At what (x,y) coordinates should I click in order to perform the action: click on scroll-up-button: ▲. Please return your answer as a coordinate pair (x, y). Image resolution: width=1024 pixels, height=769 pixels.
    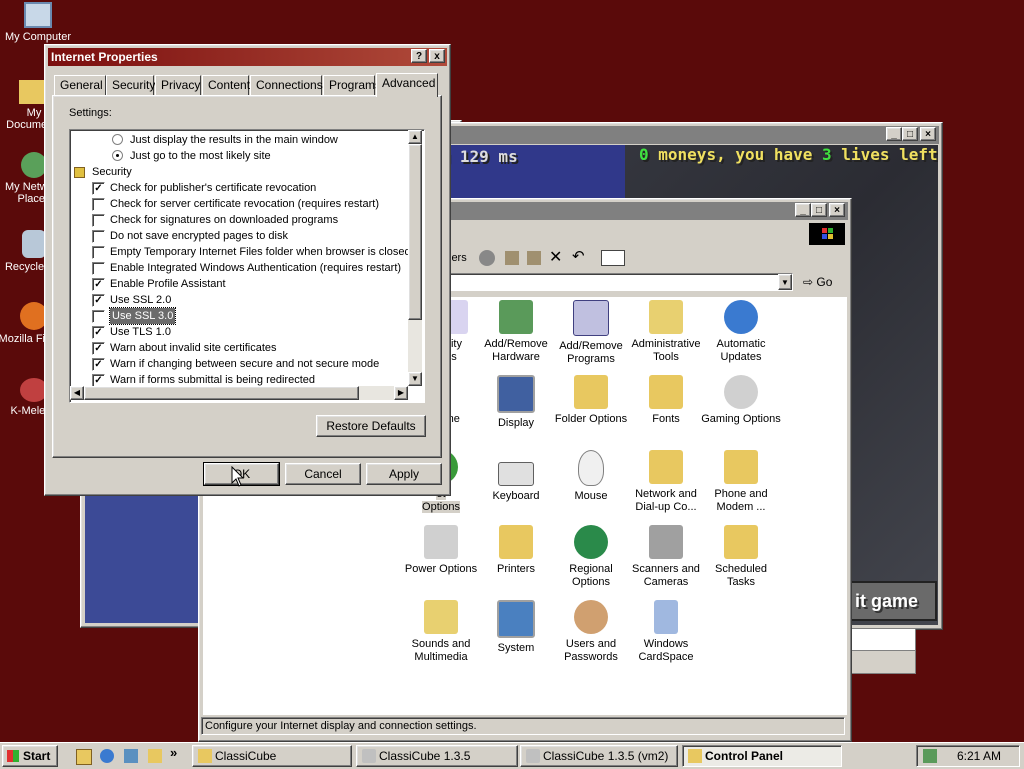
    Looking at the image, I should click on (415, 137).